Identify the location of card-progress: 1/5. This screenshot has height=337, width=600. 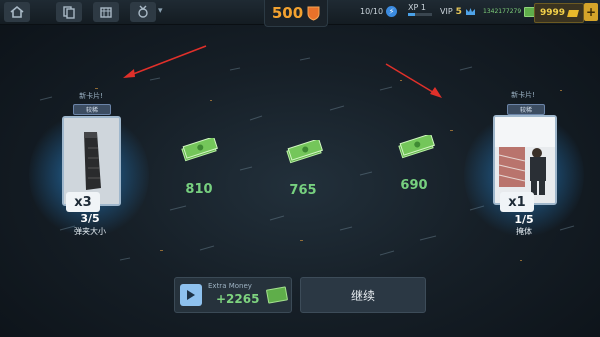
(524, 219).